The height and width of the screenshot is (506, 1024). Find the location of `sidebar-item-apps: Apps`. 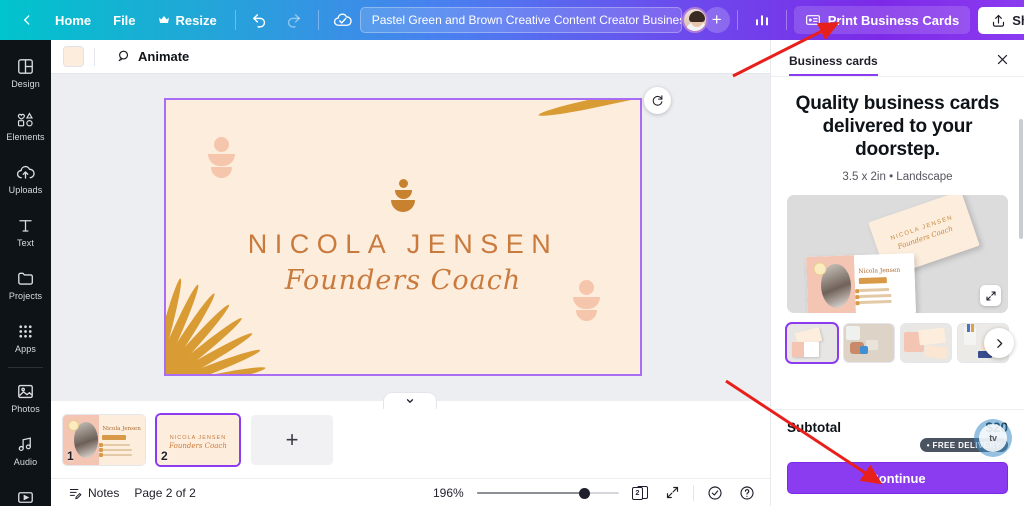

sidebar-item-apps: Apps is located at coordinates (25, 337).